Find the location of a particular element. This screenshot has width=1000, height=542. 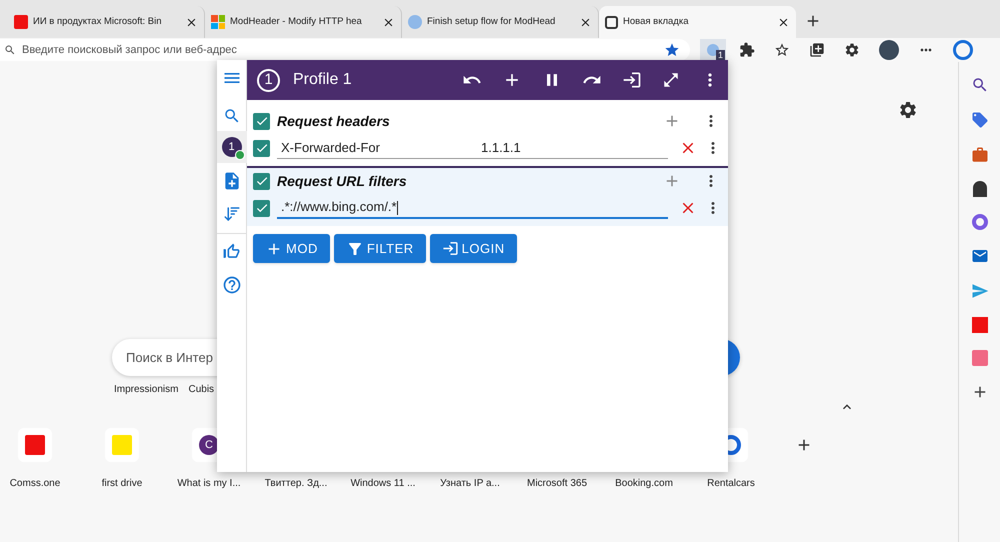

tab-title: ModHeader - Modify HTTP hea is located at coordinates (296, 21).